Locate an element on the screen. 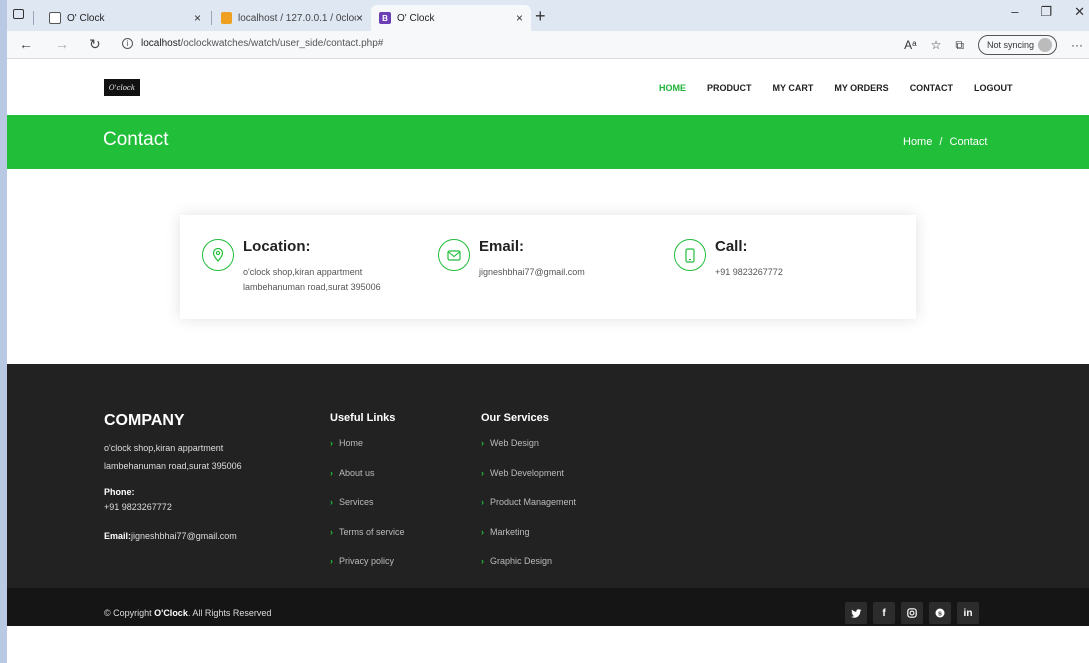 The height and width of the screenshot is (663, 1089). email-text: jigneshbhai77@gmail.com is located at coordinates (532, 272).